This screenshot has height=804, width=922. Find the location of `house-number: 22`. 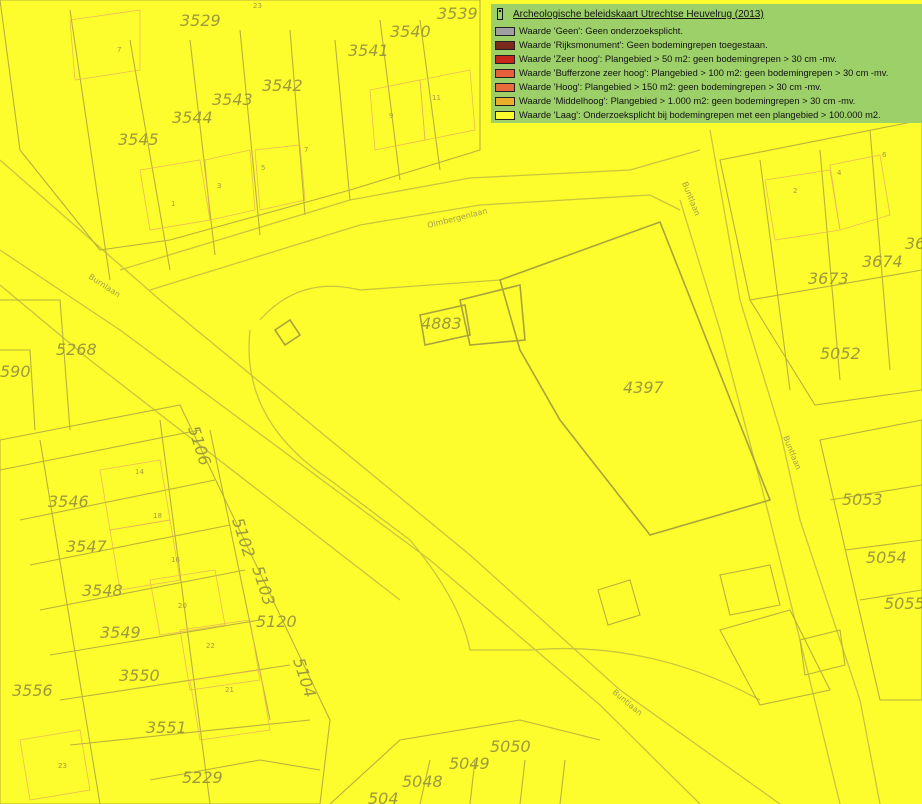

house-number: 22 is located at coordinates (210, 646).